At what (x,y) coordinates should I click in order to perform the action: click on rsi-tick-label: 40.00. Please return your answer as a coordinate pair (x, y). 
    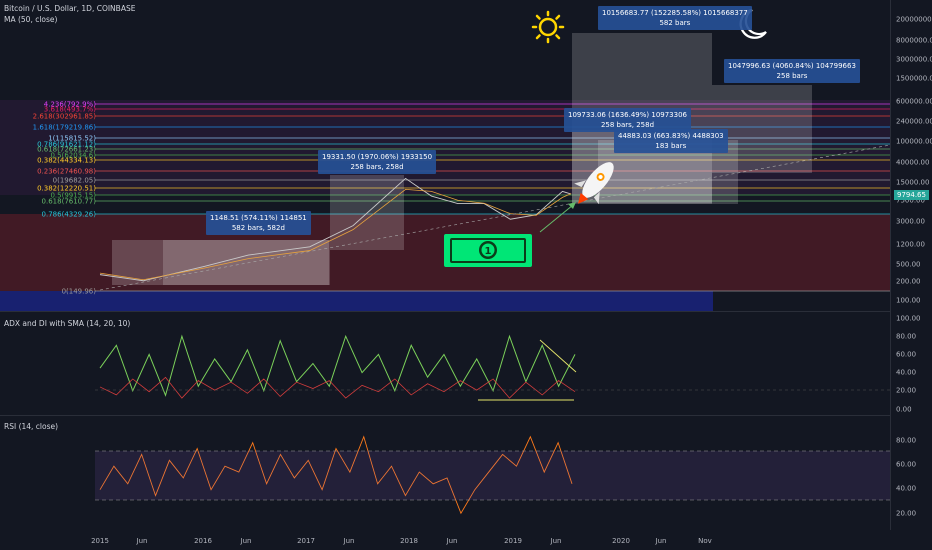
    Looking at the image, I should click on (906, 489).